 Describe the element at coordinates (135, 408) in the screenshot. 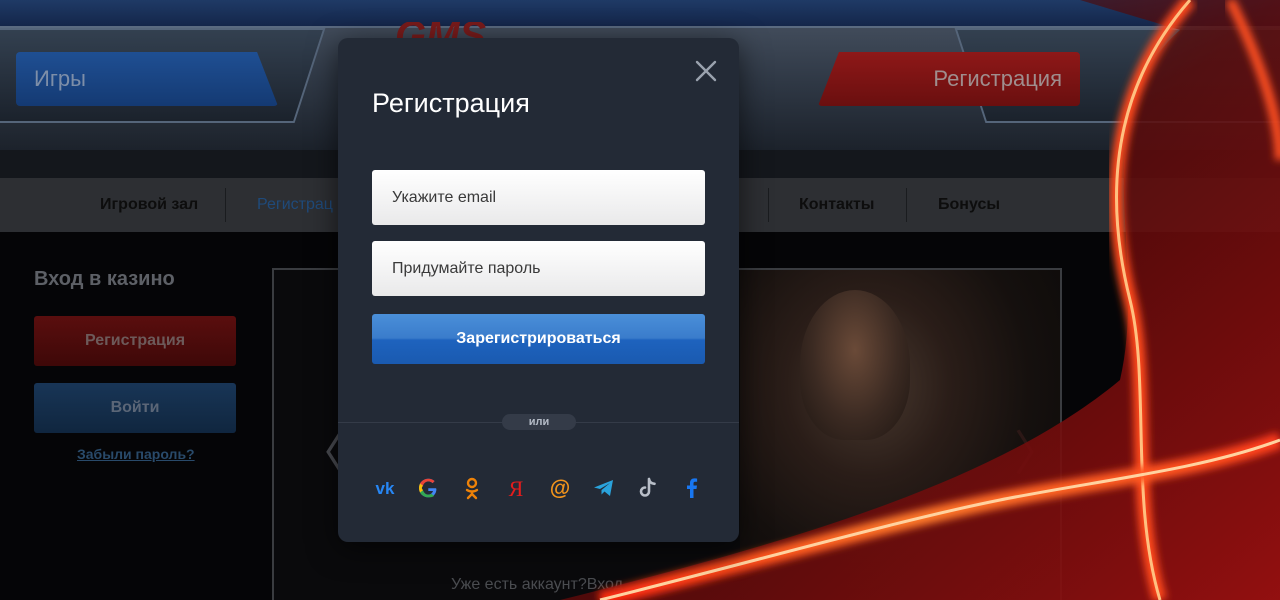

I see `sidebar-login-button: Войти` at that location.